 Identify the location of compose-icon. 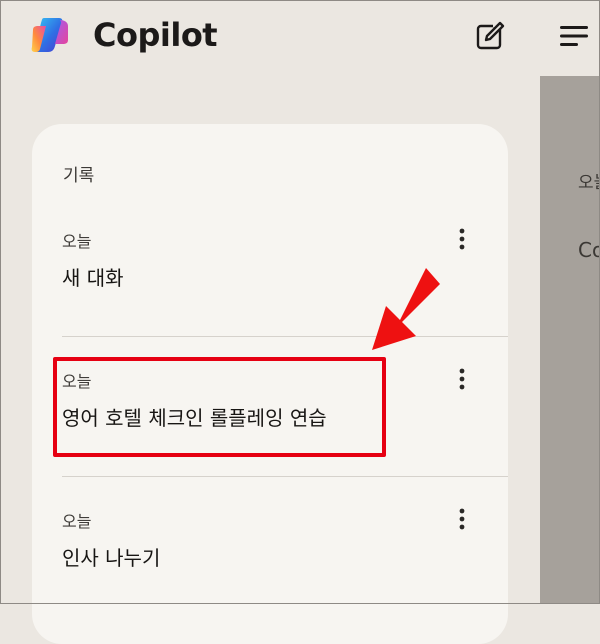
(490, 35).